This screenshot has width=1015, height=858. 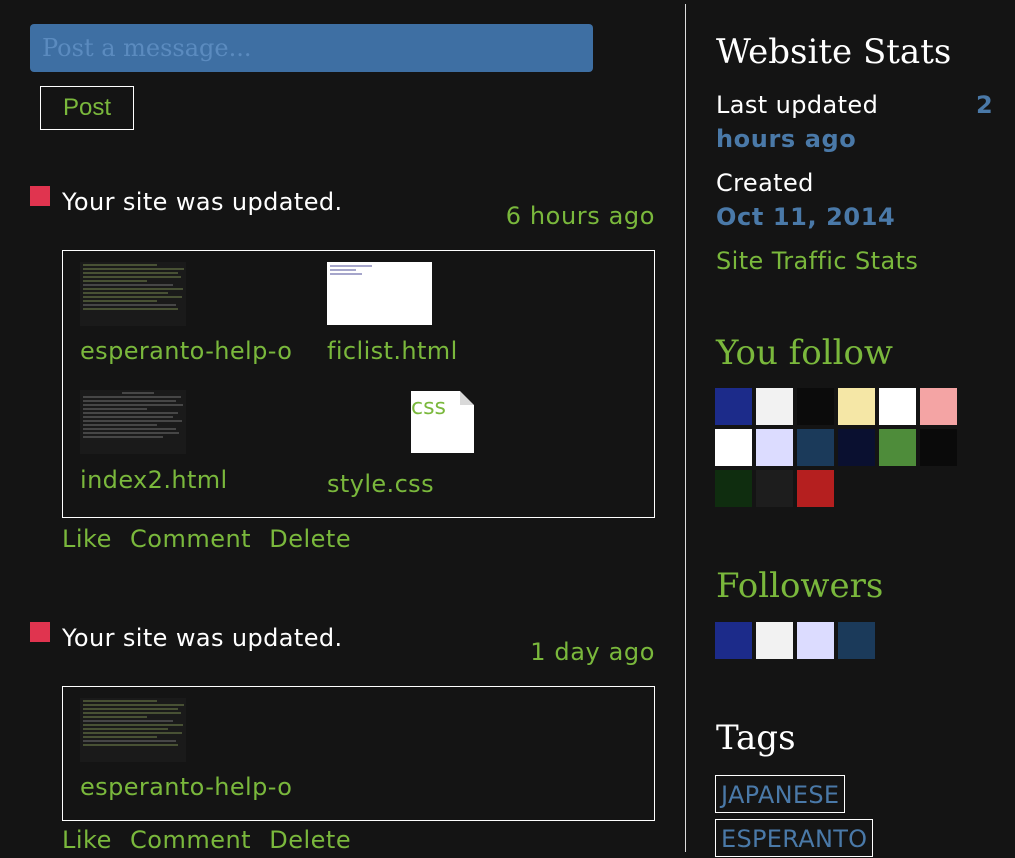 I want to click on followers-heading: Followers, so click(x=800, y=586).